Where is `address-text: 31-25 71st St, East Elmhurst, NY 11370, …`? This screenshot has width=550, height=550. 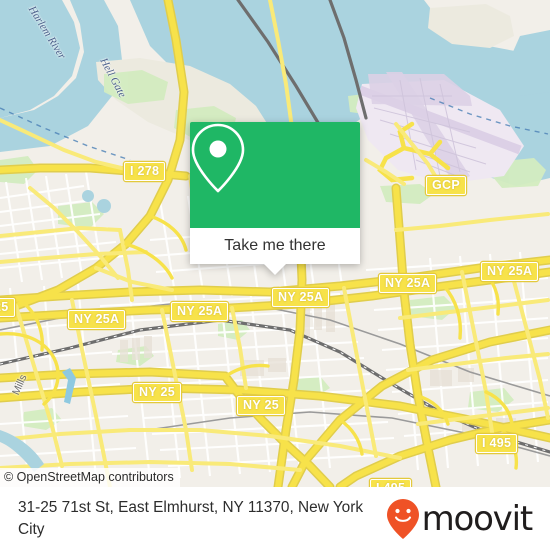 address-text: 31-25 71st St, East Elmhurst, NY 11370, … is located at coordinates (191, 518).